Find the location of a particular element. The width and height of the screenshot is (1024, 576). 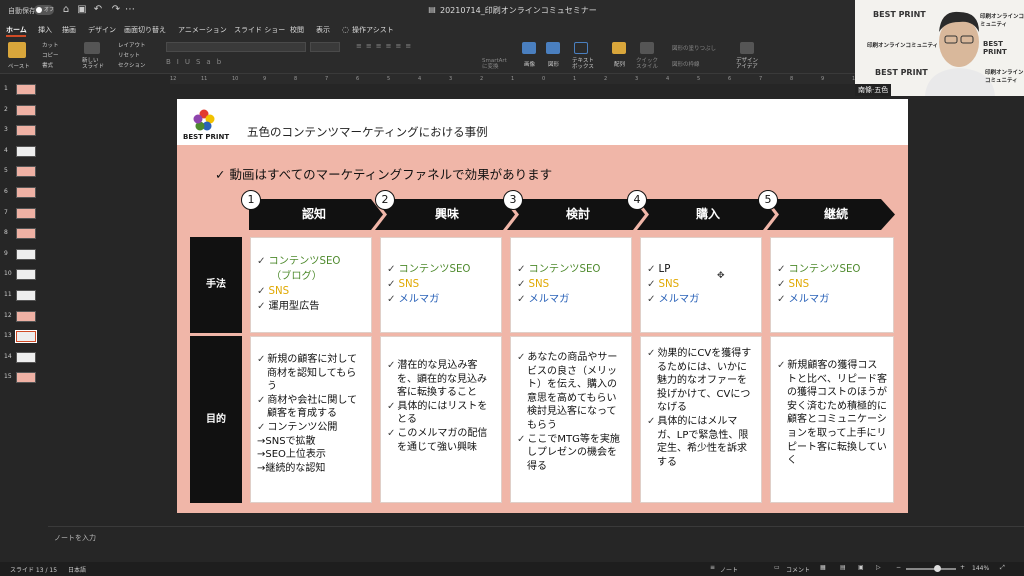

image-icon is located at coordinates (529, 48).